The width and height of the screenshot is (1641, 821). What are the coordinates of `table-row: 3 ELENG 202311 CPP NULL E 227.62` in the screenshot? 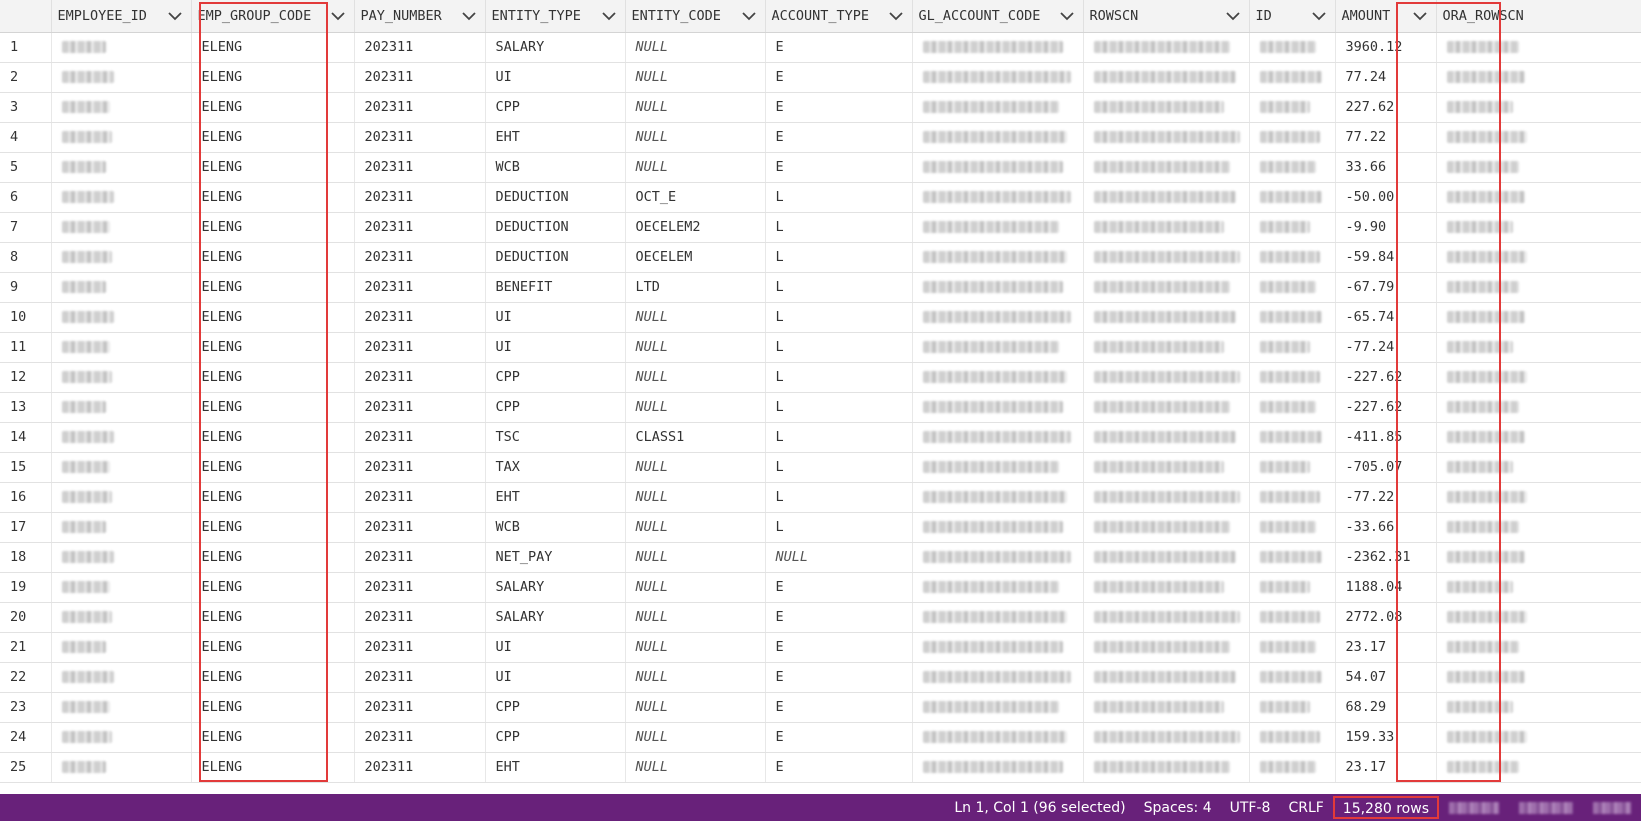 It's located at (820, 107).